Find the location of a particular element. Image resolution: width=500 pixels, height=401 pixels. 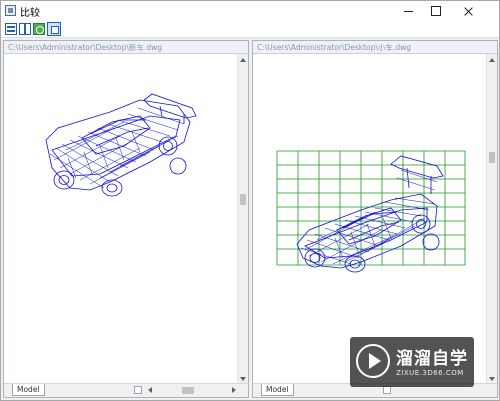

zoom-extents-icon is located at coordinates (54, 29).